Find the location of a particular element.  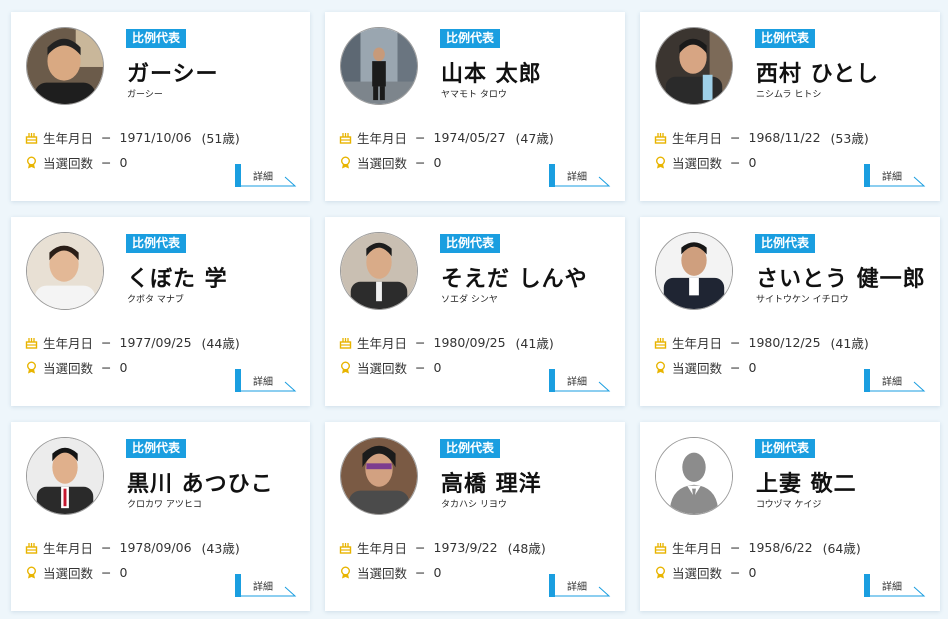

candidate-name: 上妻 敬二 is located at coordinates (806, 484).